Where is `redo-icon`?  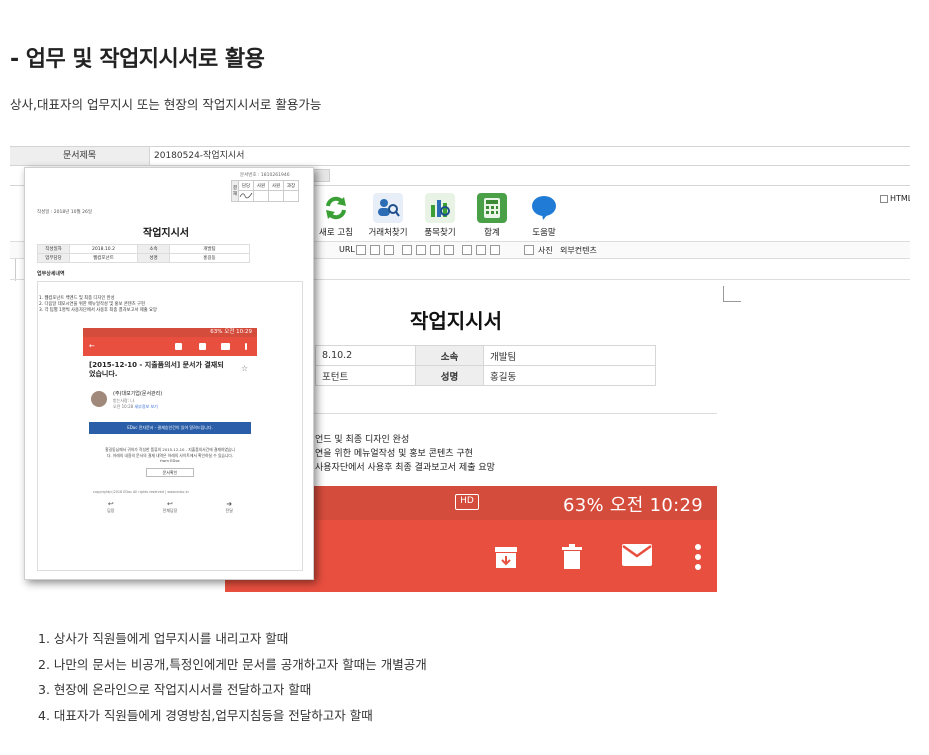
redo-icon is located at coordinates (495, 250).